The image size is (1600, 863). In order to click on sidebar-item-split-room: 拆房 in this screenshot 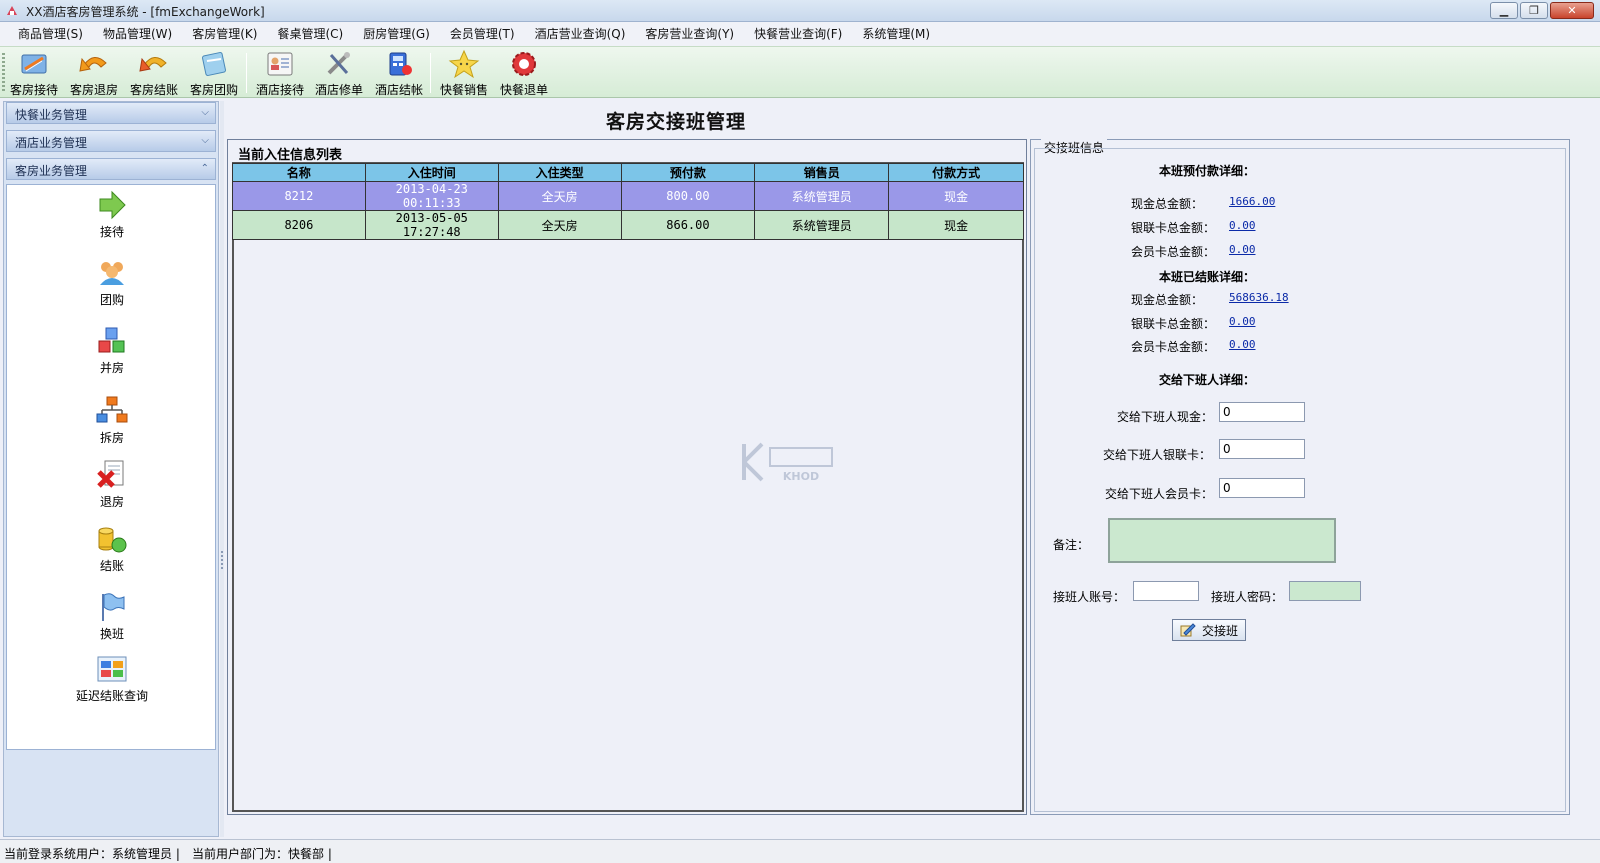, I will do `click(112, 420)`.